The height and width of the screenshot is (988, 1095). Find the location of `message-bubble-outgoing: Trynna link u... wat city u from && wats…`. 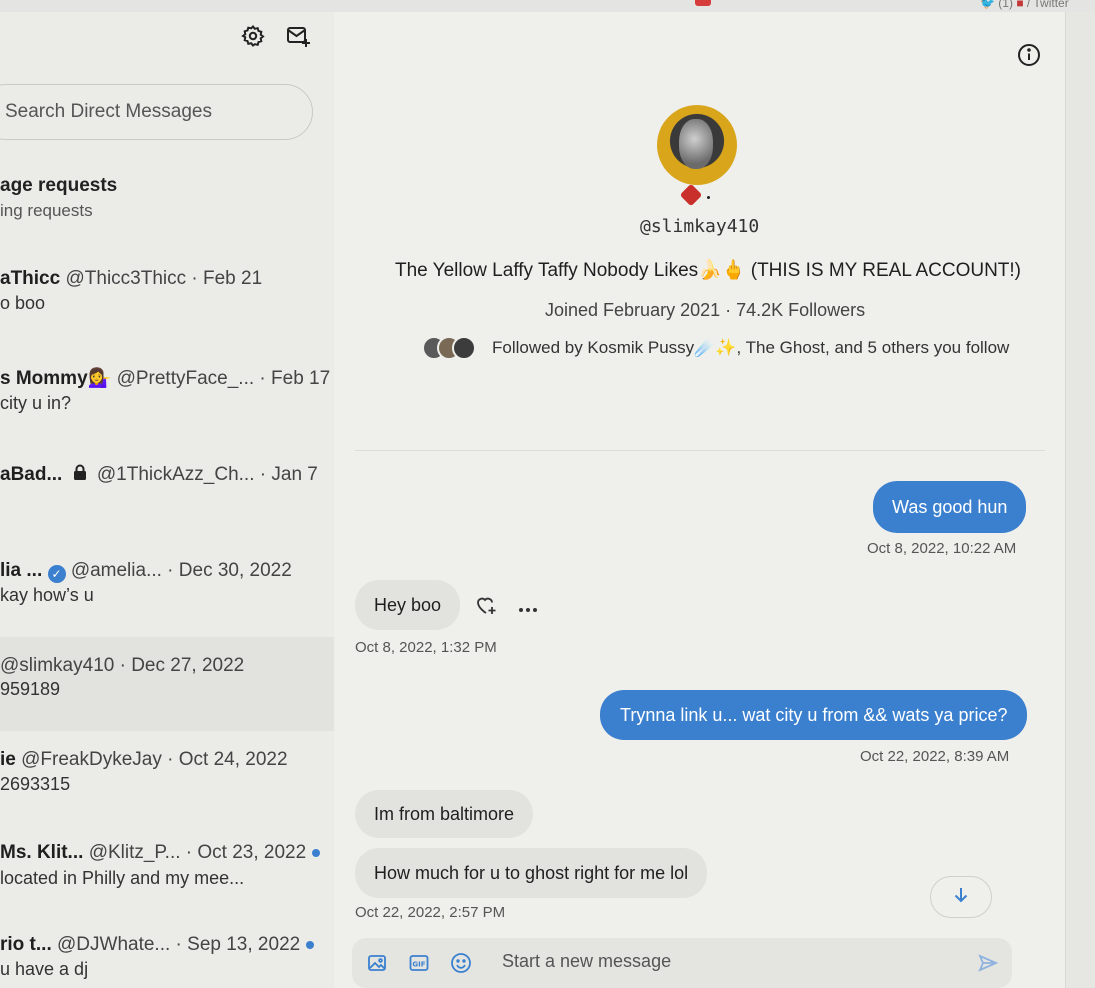

message-bubble-outgoing: Trynna link u... wat city u from && wats… is located at coordinates (814, 715).